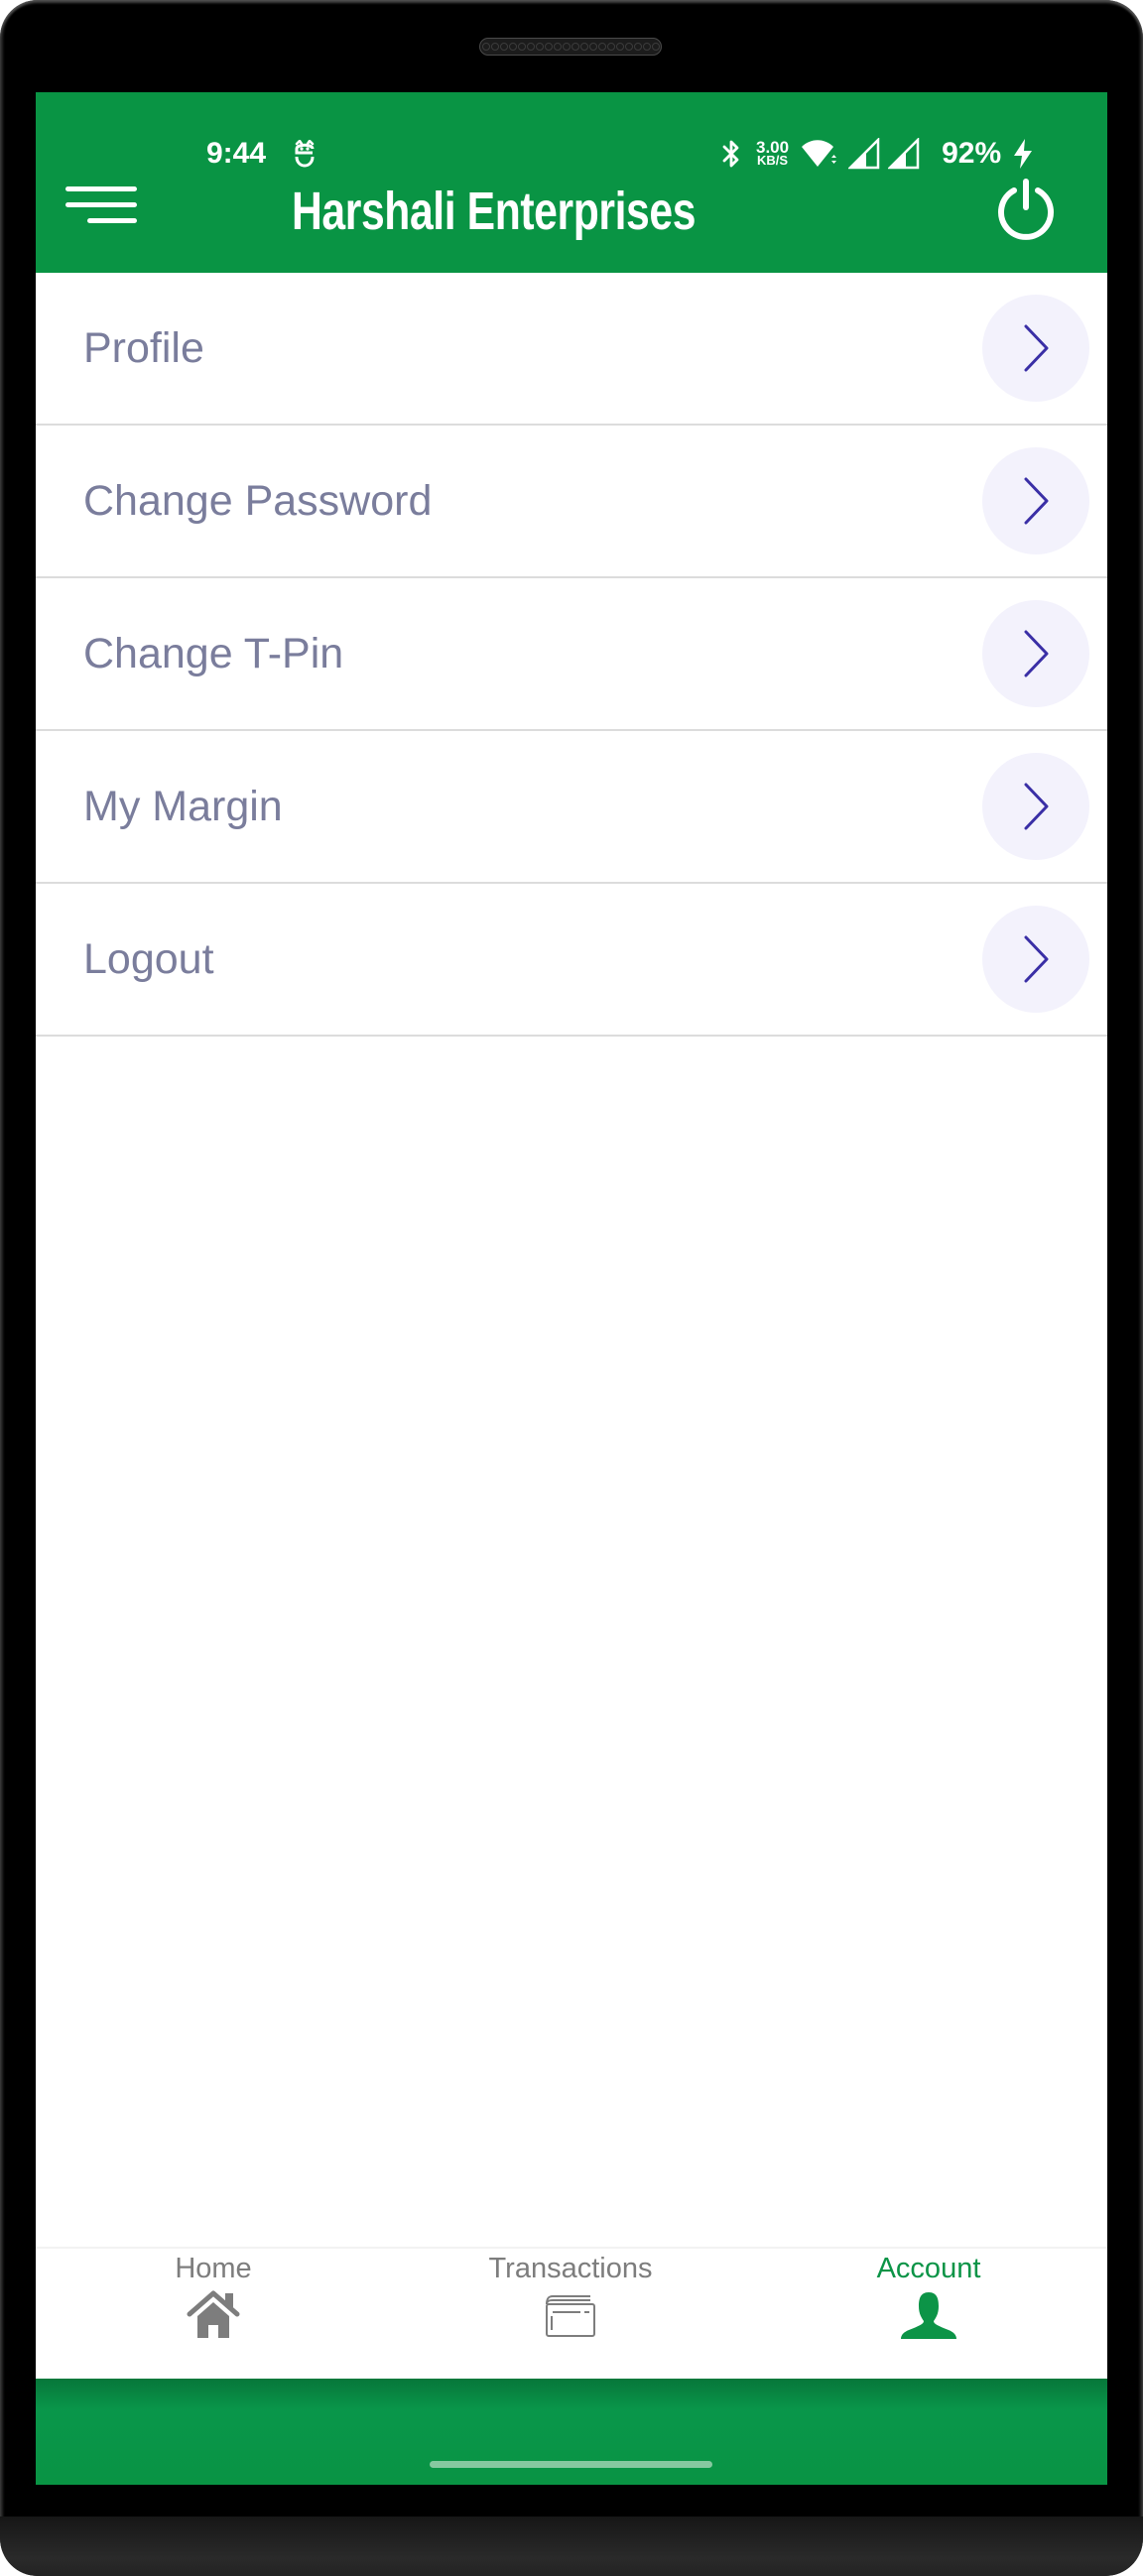  I want to click on menu-item-change-tpin: Change T-Pin, so click(571, 654).